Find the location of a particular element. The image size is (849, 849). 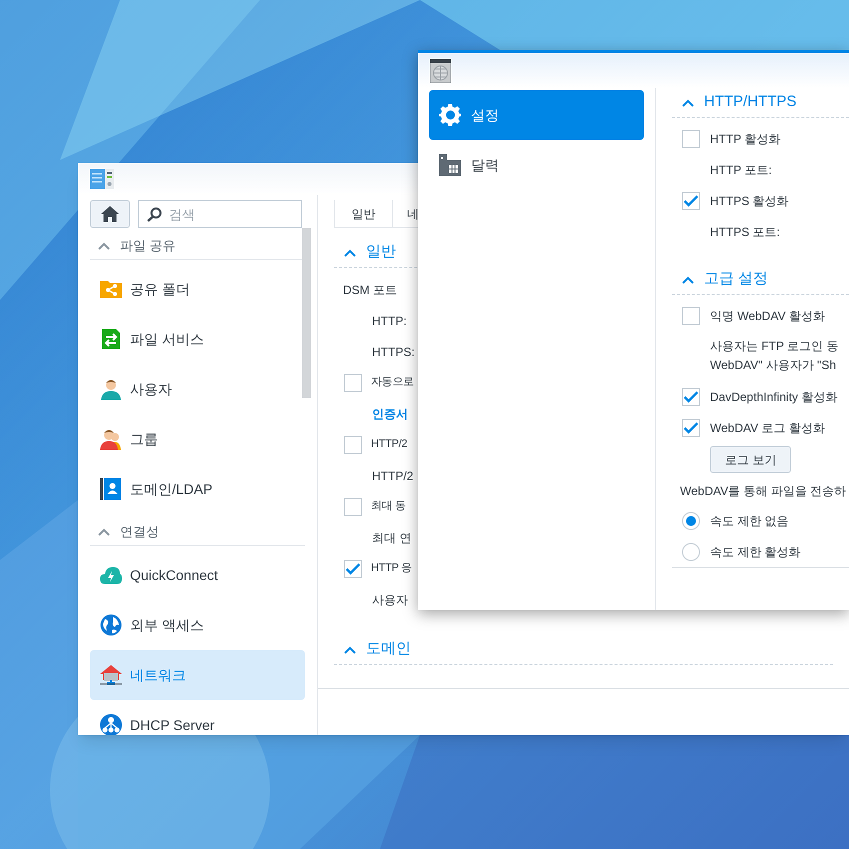

group-title: 연결성 is located at coordinates (139, 531).